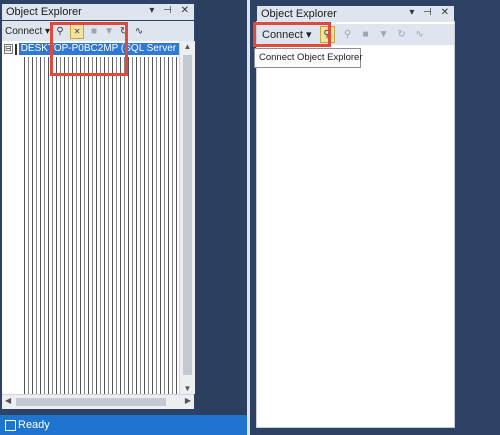 The height and width of the screenshot is (435, 500). Describe the element at coordinates (299, 14) in the screenshot. I see `object-explorer-title-right: Object Explorer` at that location.